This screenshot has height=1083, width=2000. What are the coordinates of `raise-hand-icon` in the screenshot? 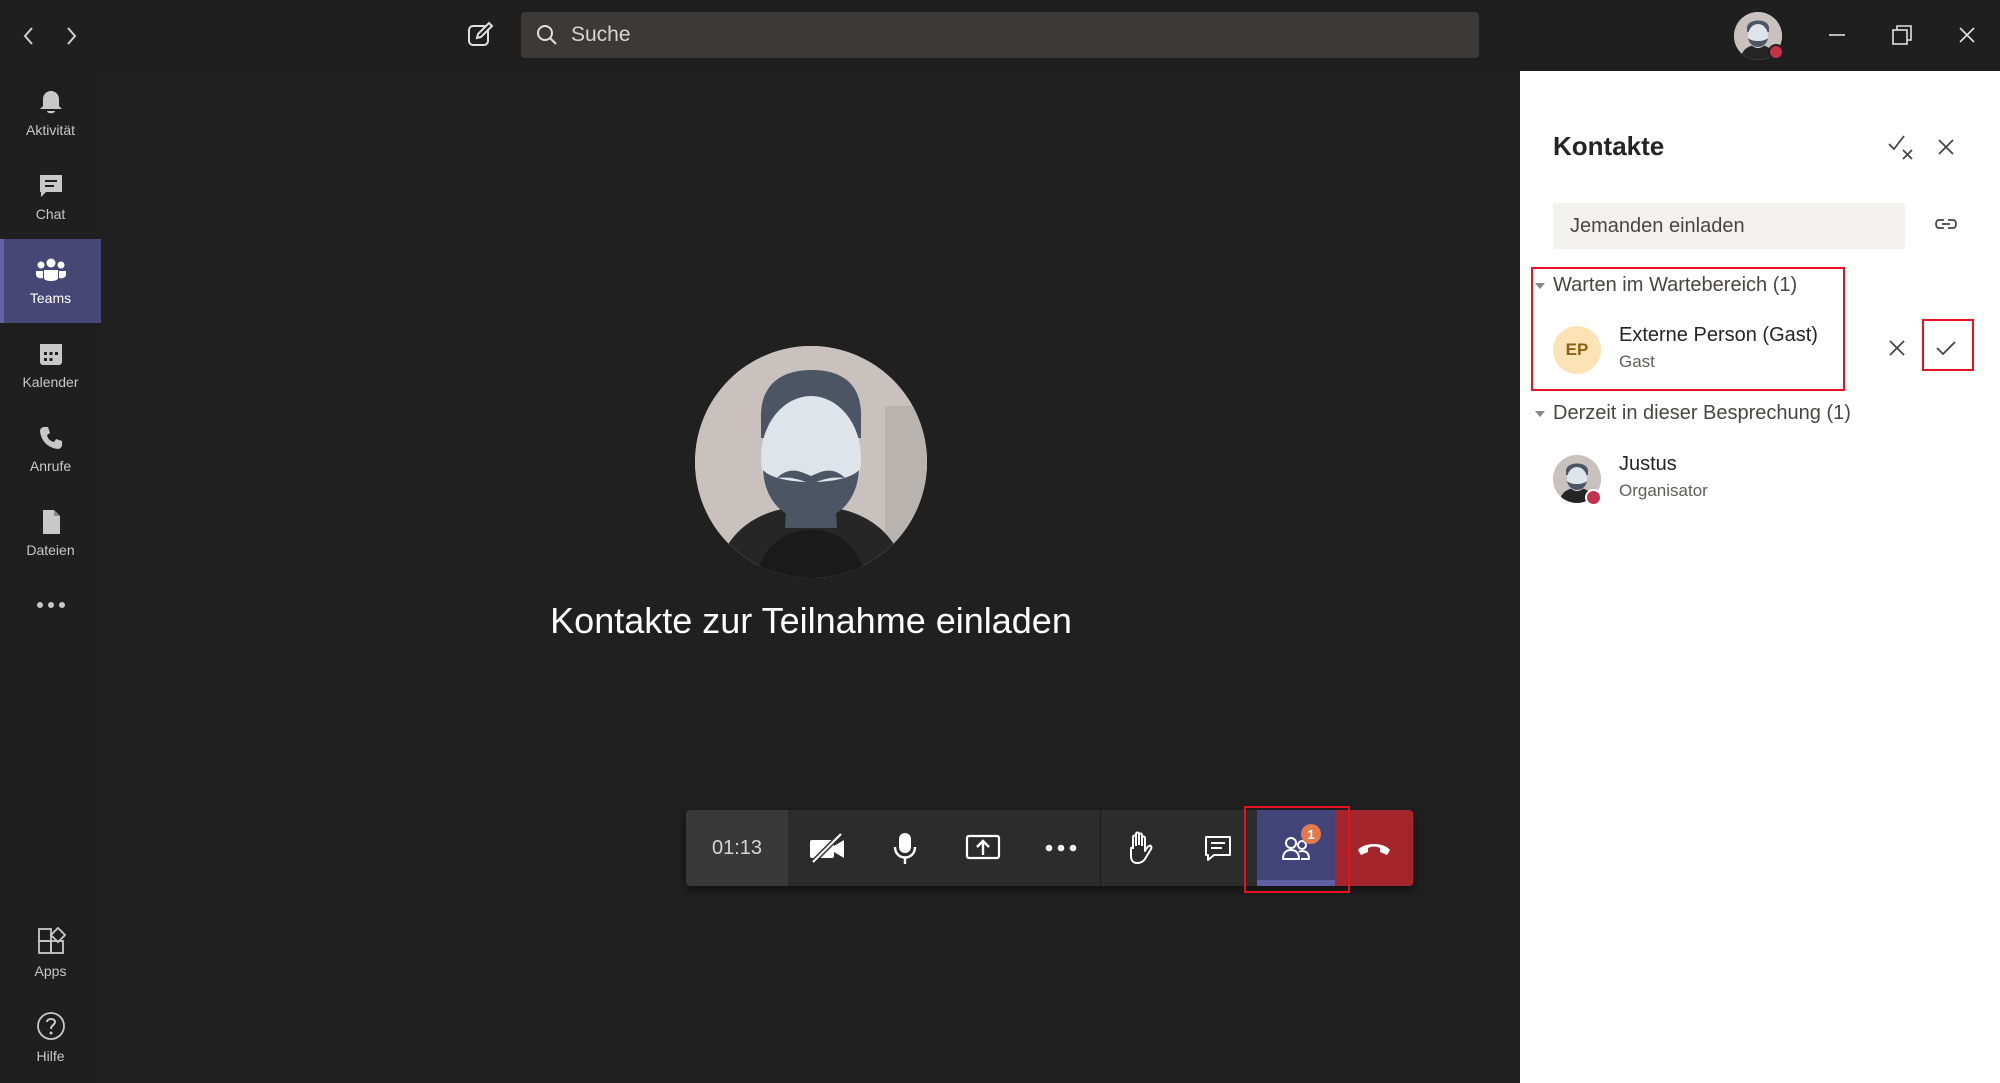 It's located at (1141, 847).